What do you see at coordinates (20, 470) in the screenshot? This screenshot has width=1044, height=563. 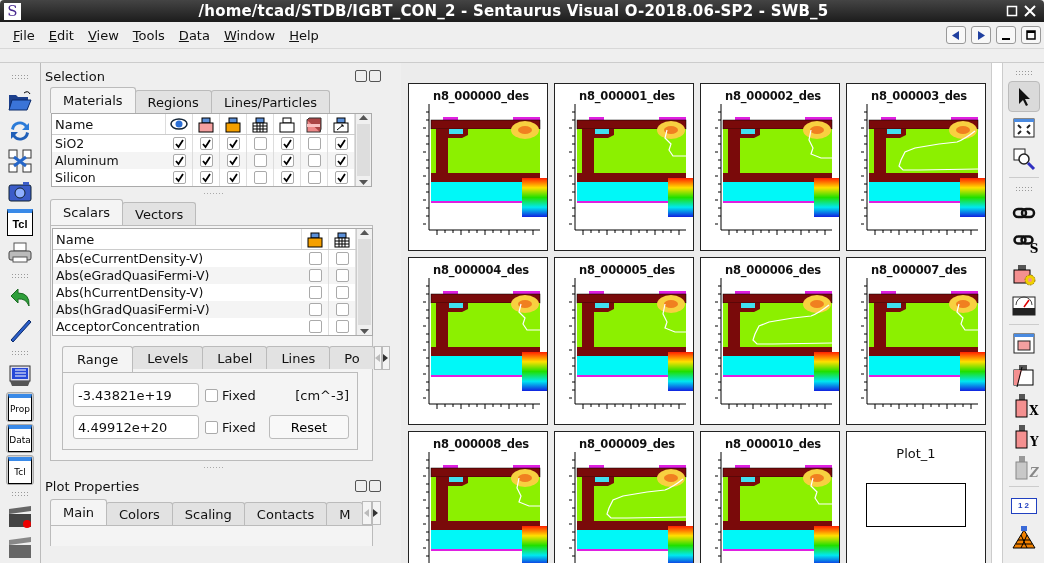 I see `panel-toggle-button: Tcl` at bounding box center [20, 470].